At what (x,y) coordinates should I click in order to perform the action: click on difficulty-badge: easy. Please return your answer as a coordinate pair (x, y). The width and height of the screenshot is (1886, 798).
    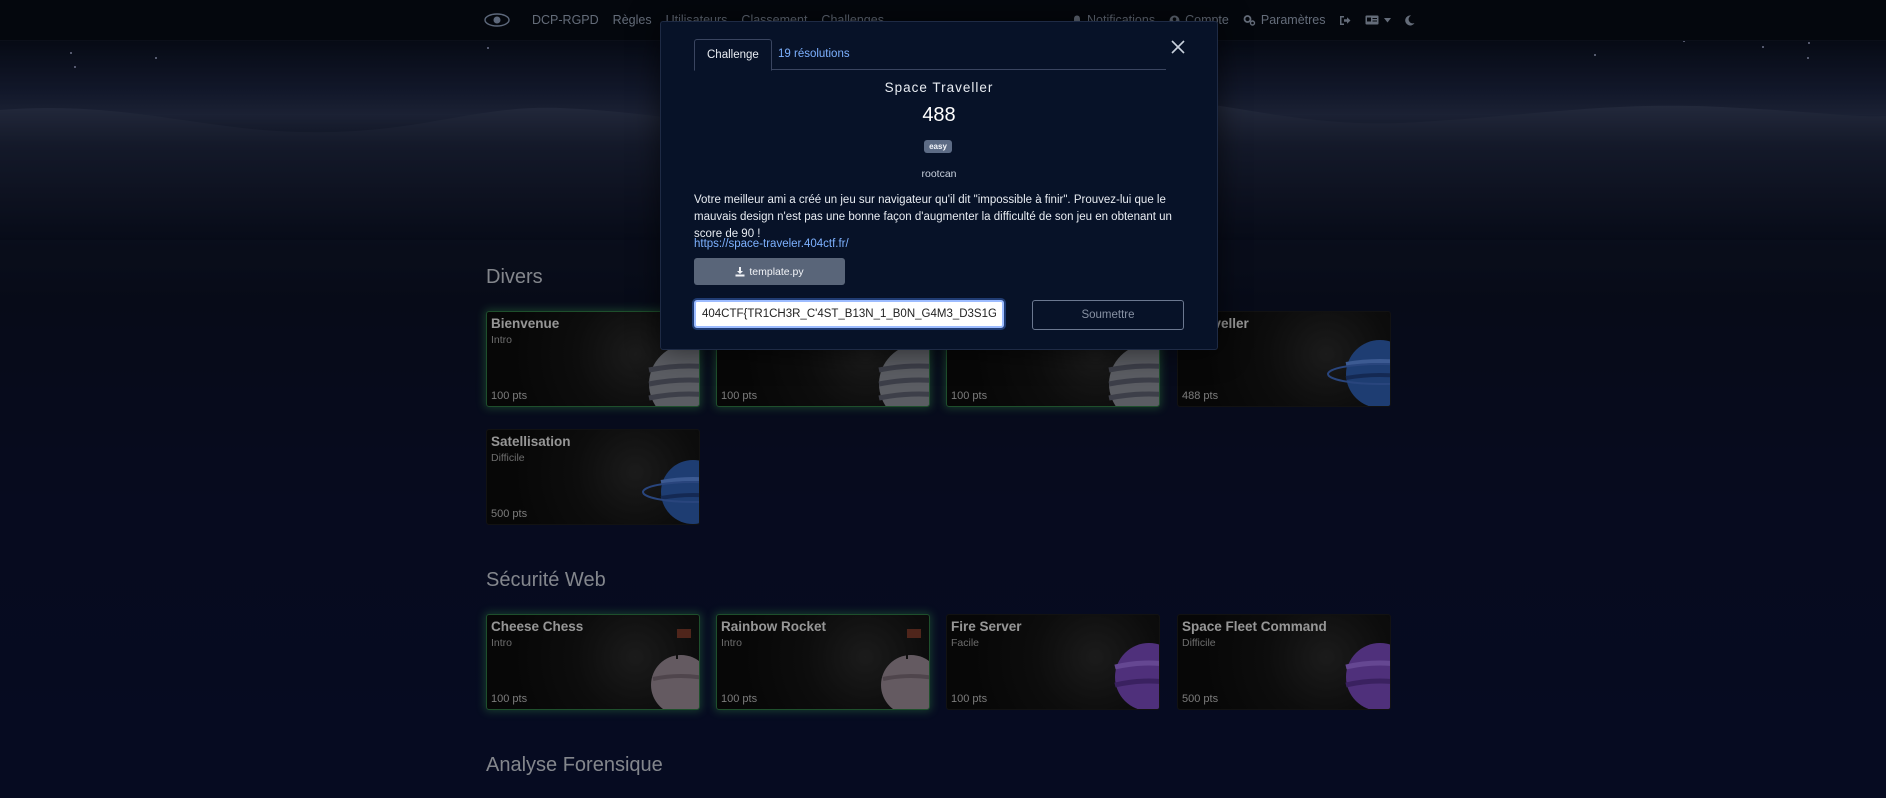
    Looking at the image, I should click on (938, 146).